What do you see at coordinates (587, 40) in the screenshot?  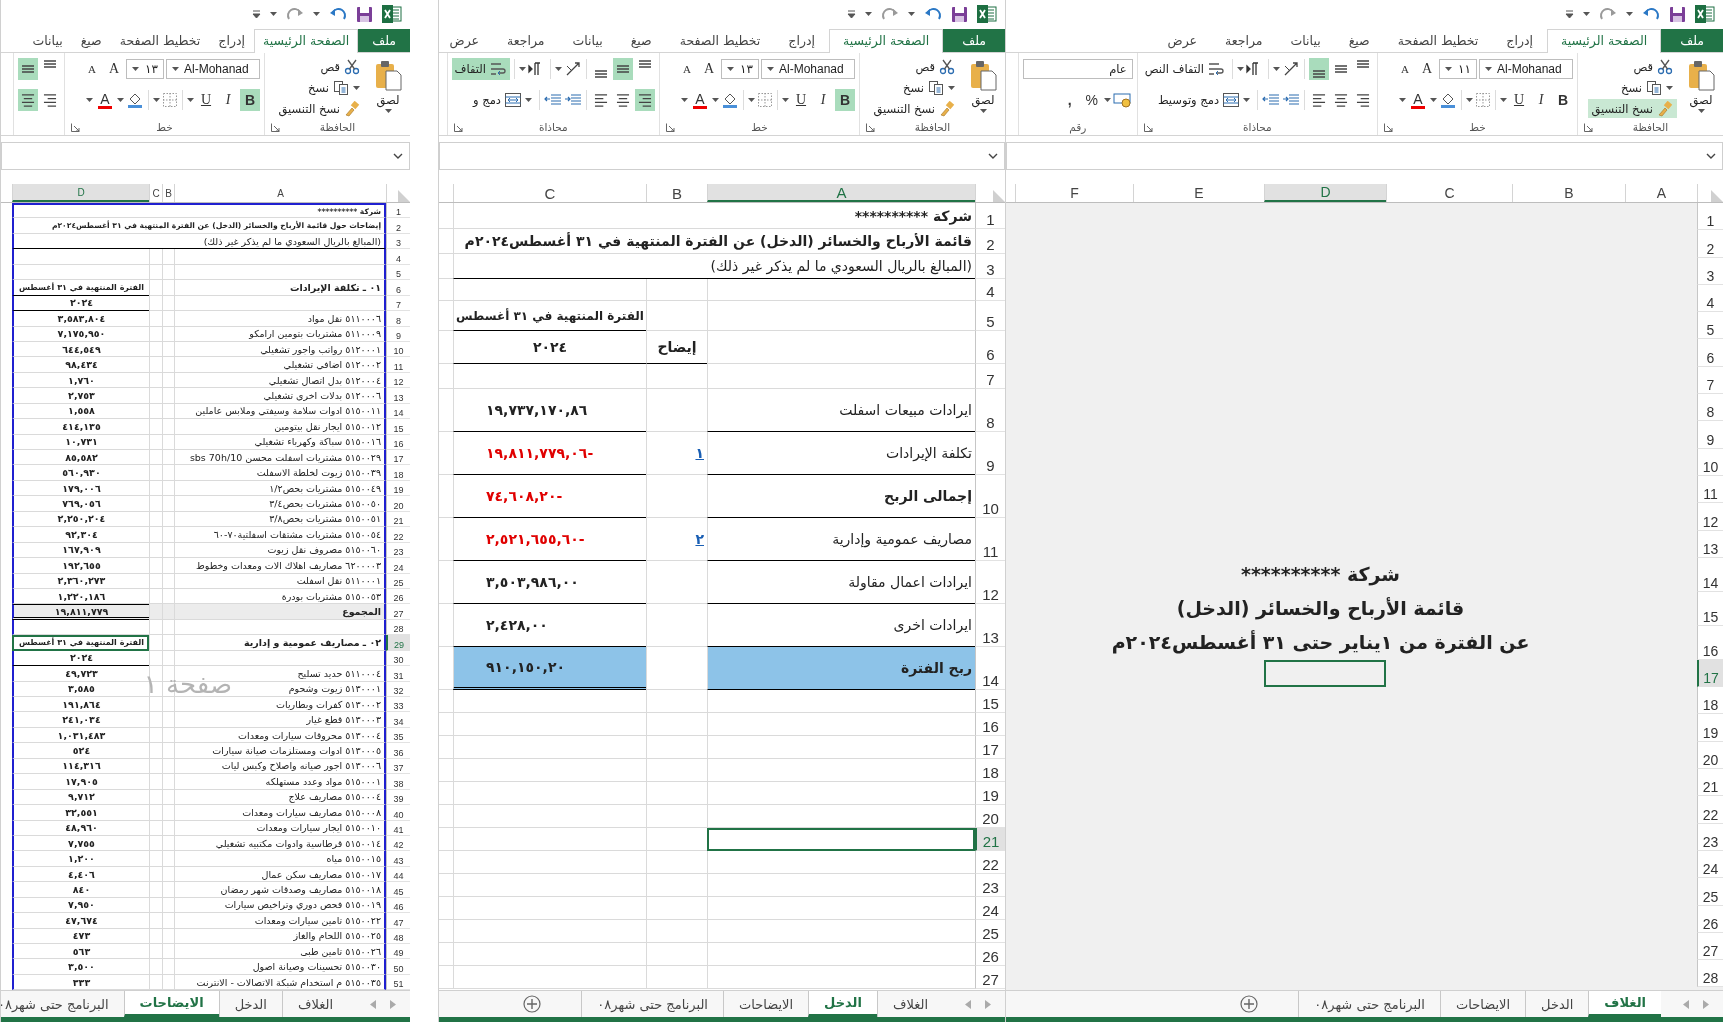 I see `ribbon-tab: بيانات` at bounding box center [587, 40].